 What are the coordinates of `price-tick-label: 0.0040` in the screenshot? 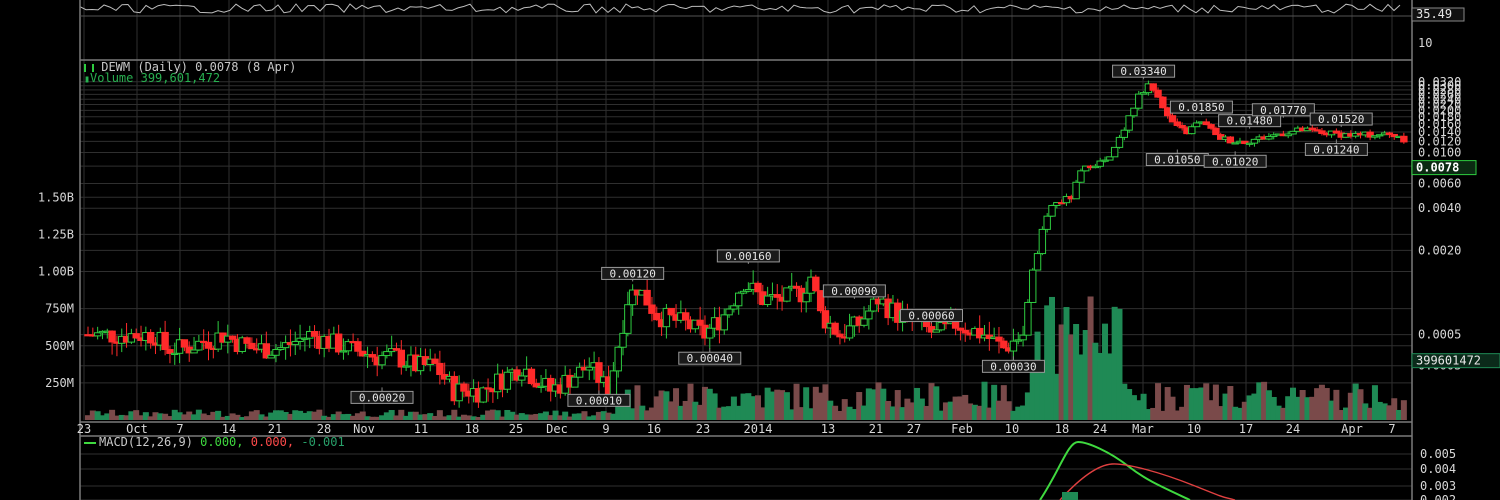 It's located at (1439, 208).